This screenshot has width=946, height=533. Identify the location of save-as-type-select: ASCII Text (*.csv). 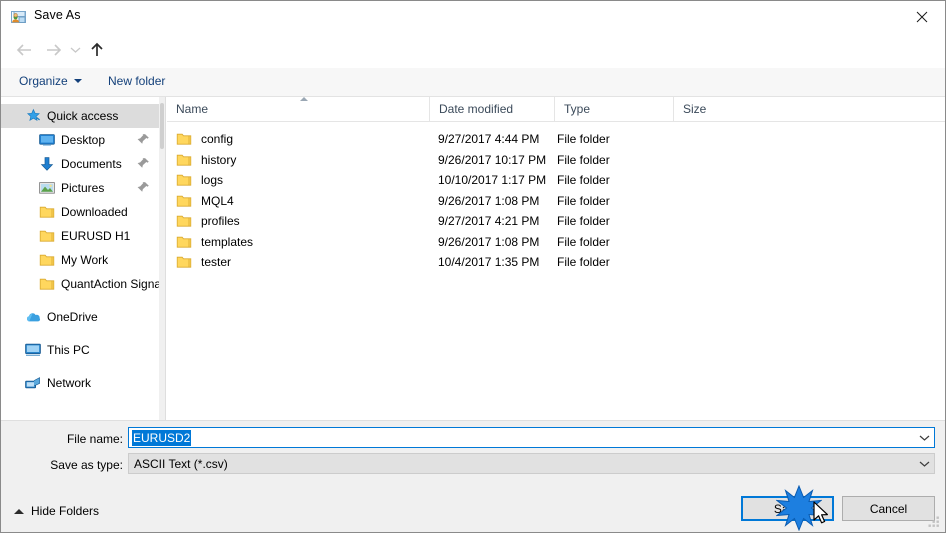
(531, 463).